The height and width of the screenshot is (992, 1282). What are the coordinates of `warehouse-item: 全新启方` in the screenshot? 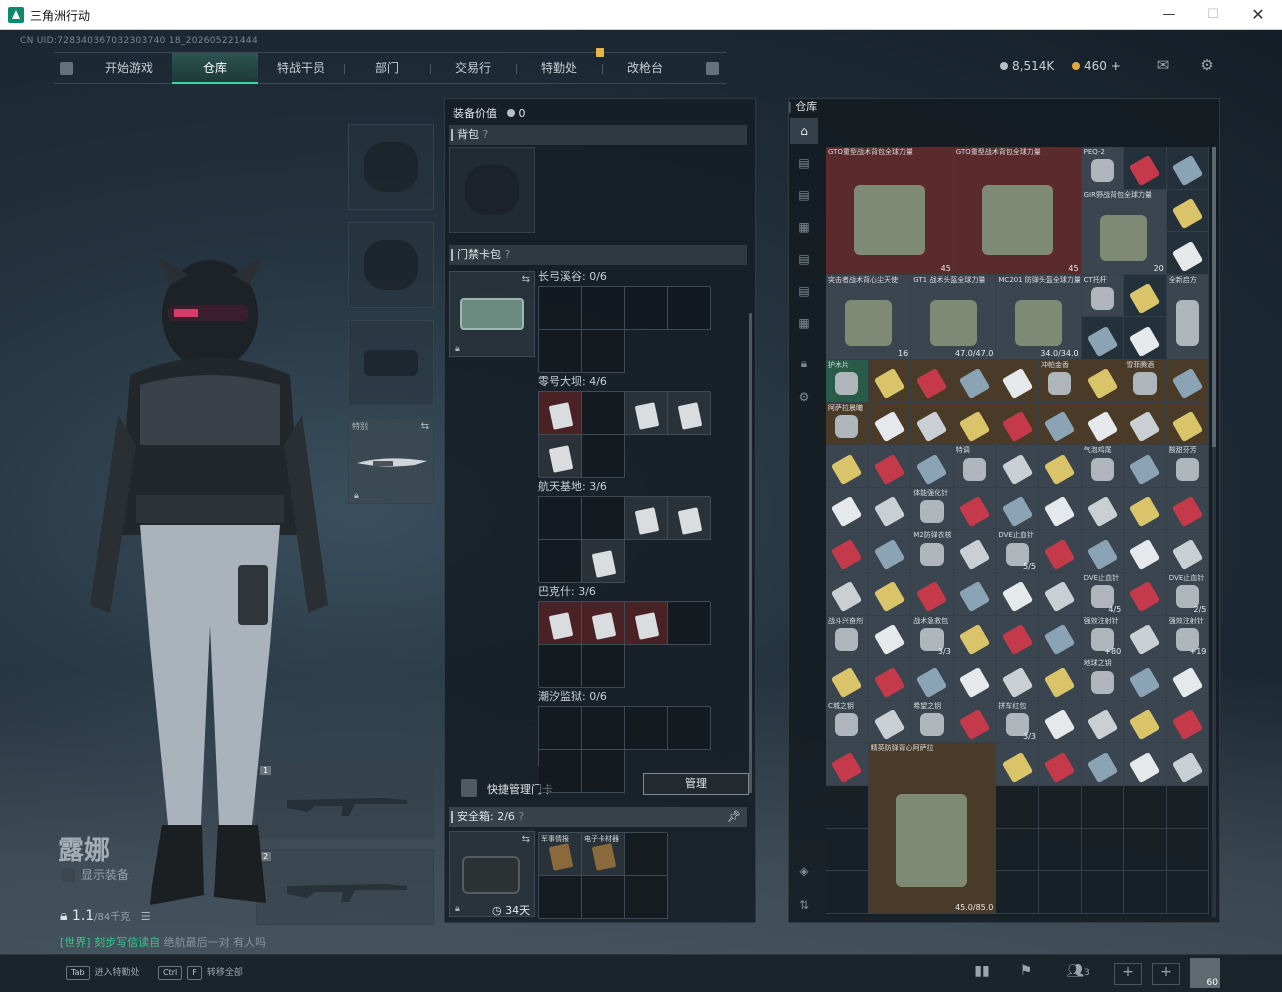 It's located at (1188, 317).